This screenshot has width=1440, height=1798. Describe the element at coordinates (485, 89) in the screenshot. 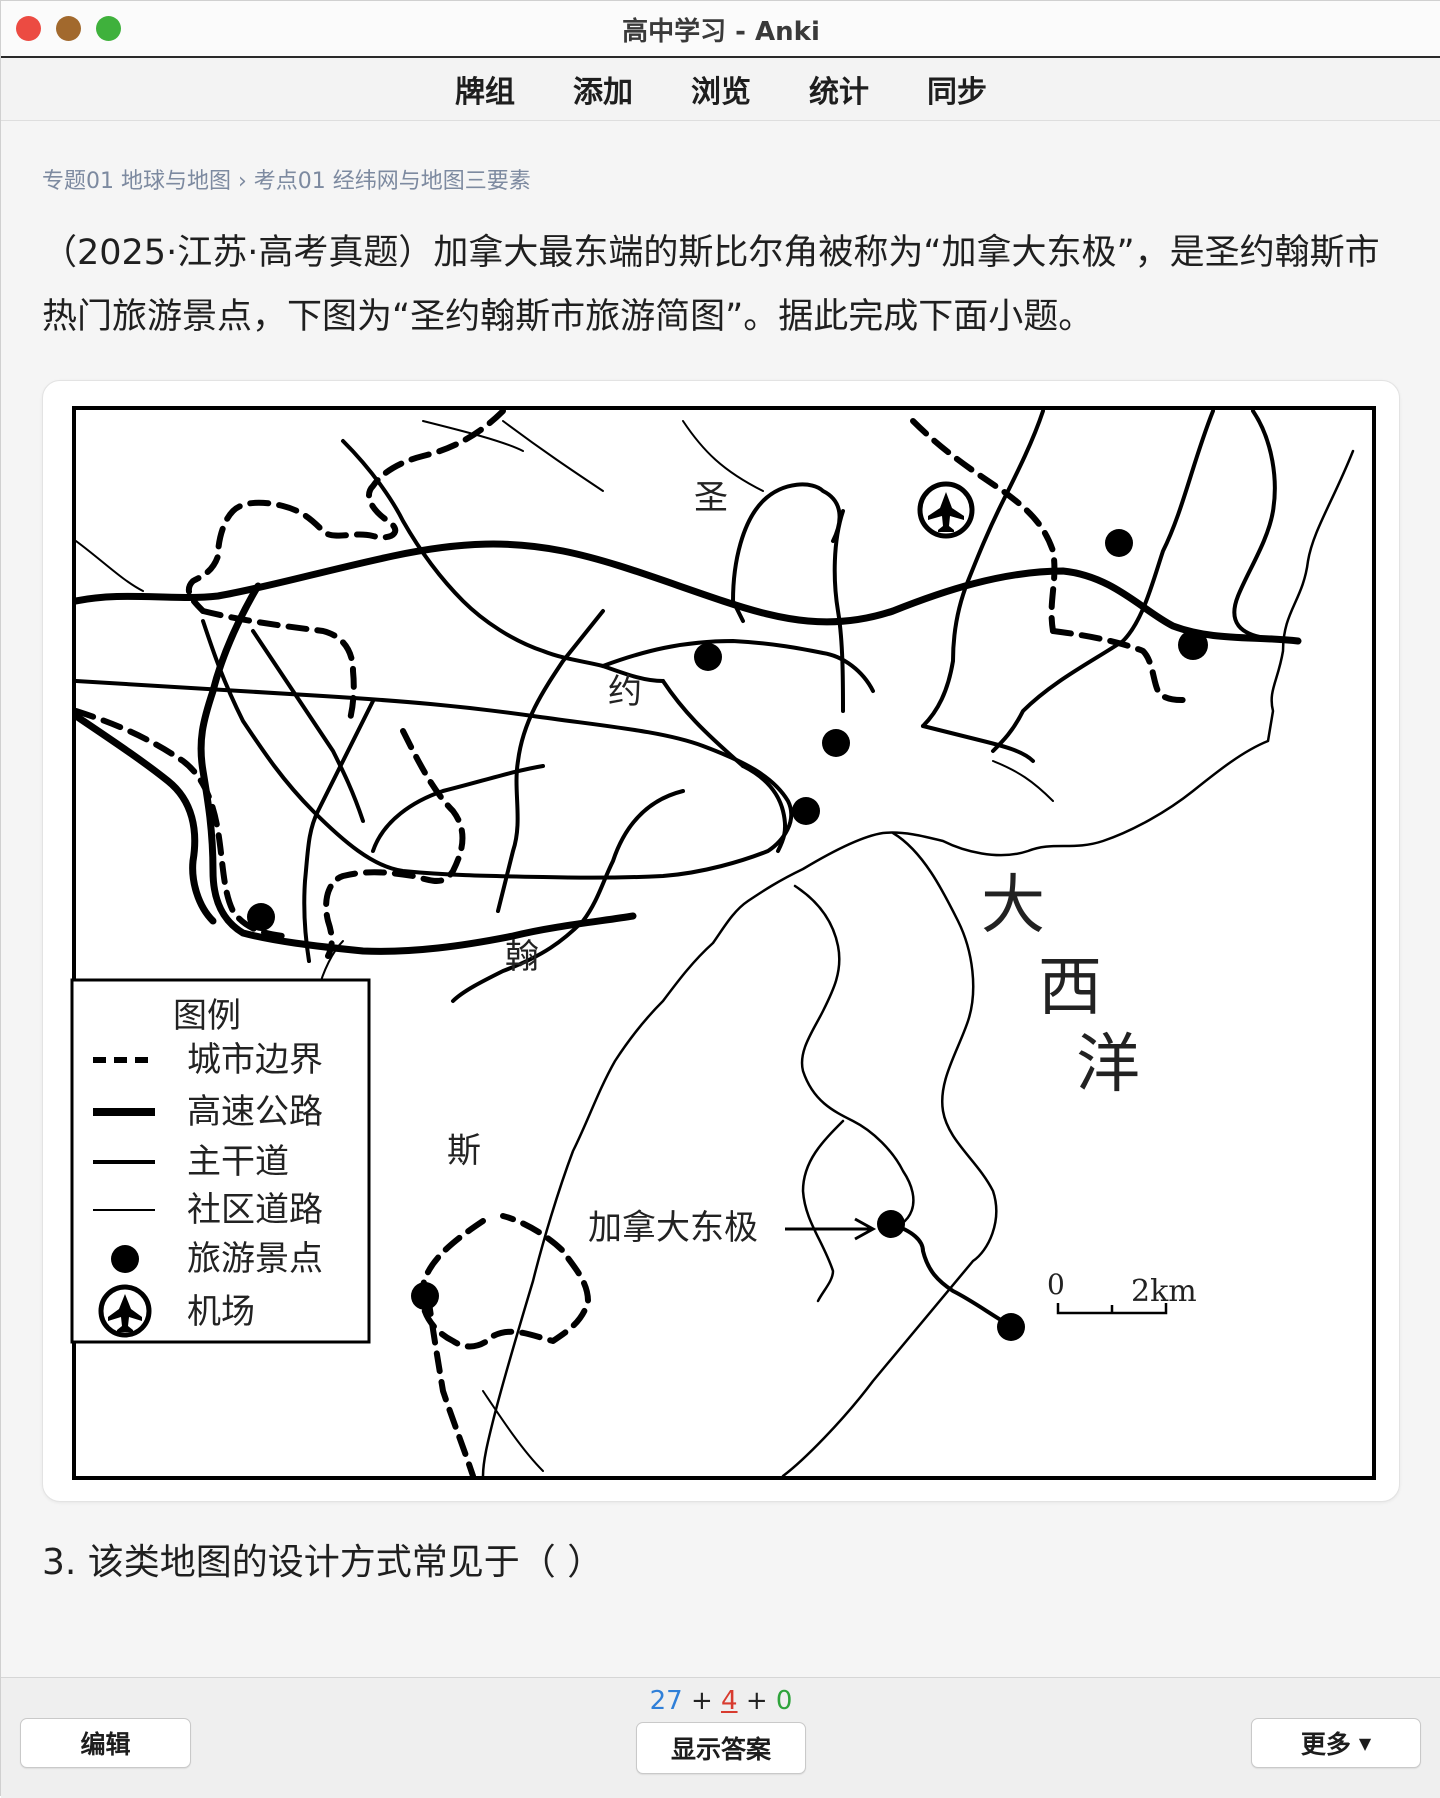

I see `toolbar-decks: 牌组` at that location.